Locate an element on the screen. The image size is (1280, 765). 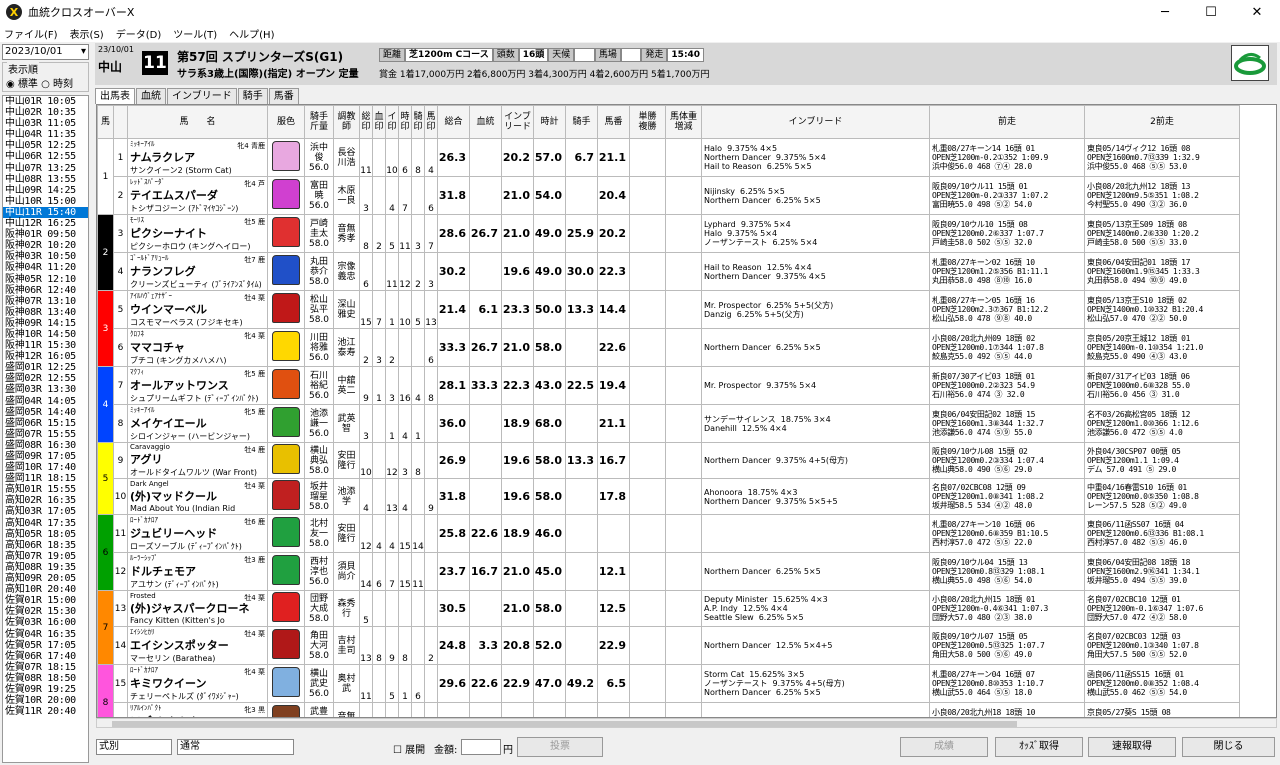
expand-checkbox: ☐ 展開 is located at coordinates (409, 748).